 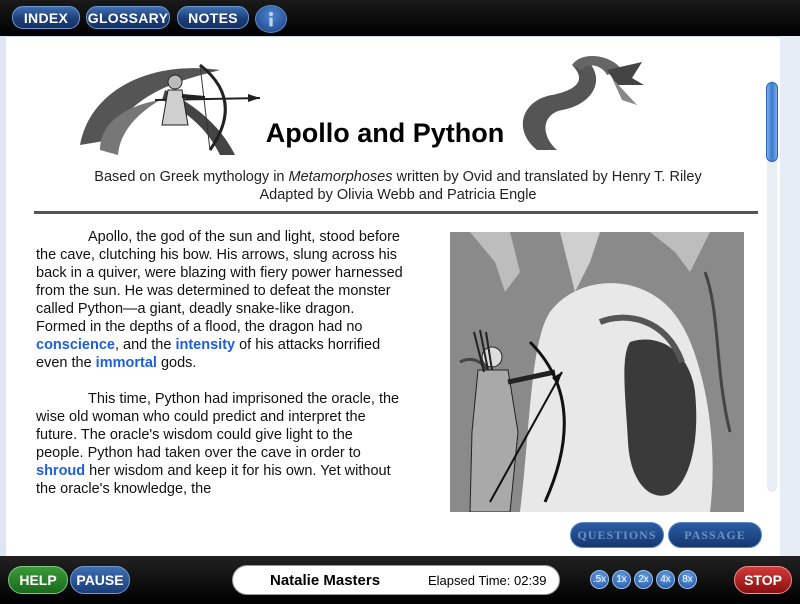 What do you see at coordinates (583, 102) in the screenshot?
I see `python-dragon-illustration` at bounding box center [583, 102].